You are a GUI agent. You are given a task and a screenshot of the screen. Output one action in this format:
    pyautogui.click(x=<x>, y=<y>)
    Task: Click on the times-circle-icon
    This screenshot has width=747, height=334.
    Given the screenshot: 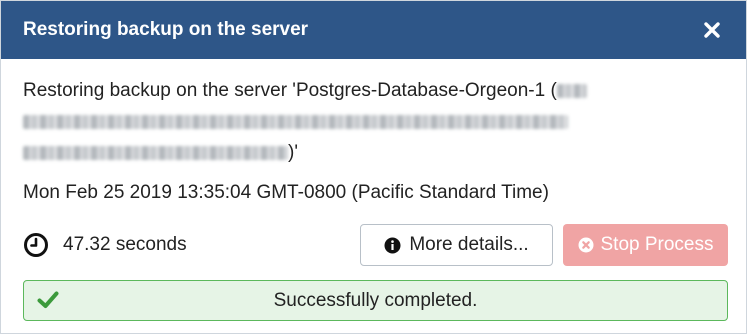 What is the action you would take?
    pyautogui.click(x=586, y=245)
    